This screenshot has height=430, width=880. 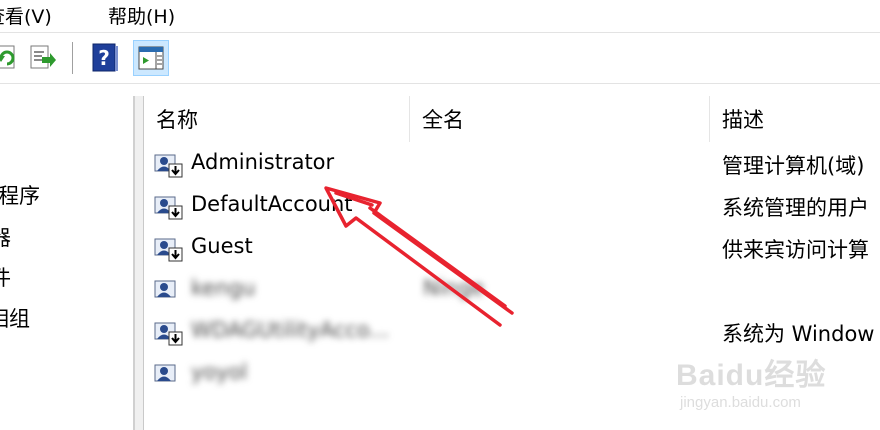 I want to click on export-list-button, so click(x=42, y=58).